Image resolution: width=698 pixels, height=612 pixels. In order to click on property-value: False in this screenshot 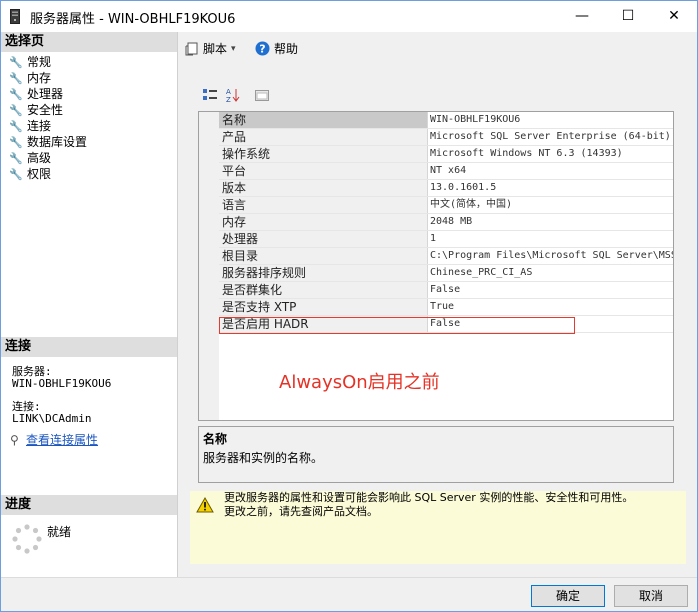, I will do `click(445, 289)`.